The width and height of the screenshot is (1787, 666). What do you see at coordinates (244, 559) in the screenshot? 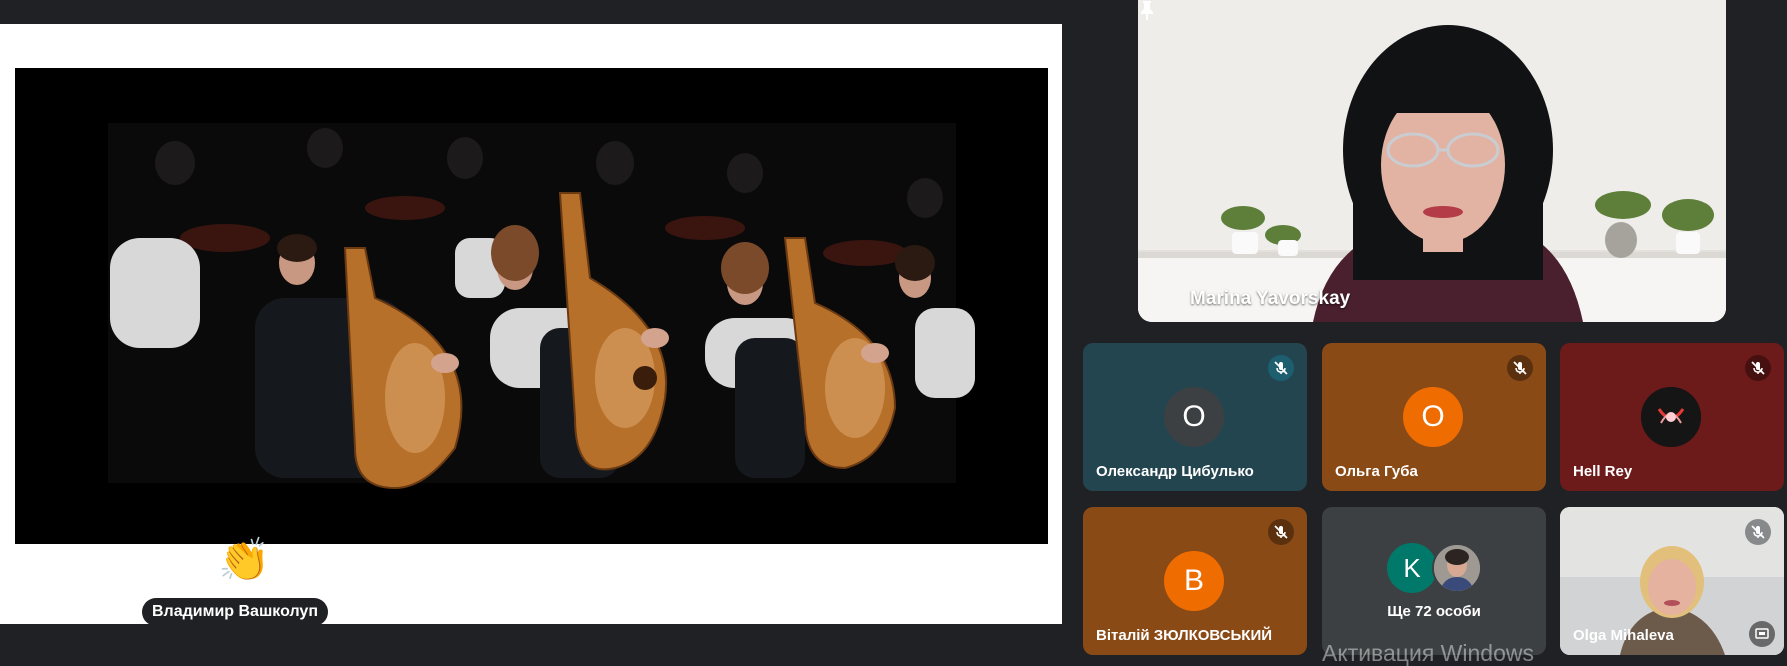
I see `clapping-hands-icon: 👏` at bounding box center [244, 559].